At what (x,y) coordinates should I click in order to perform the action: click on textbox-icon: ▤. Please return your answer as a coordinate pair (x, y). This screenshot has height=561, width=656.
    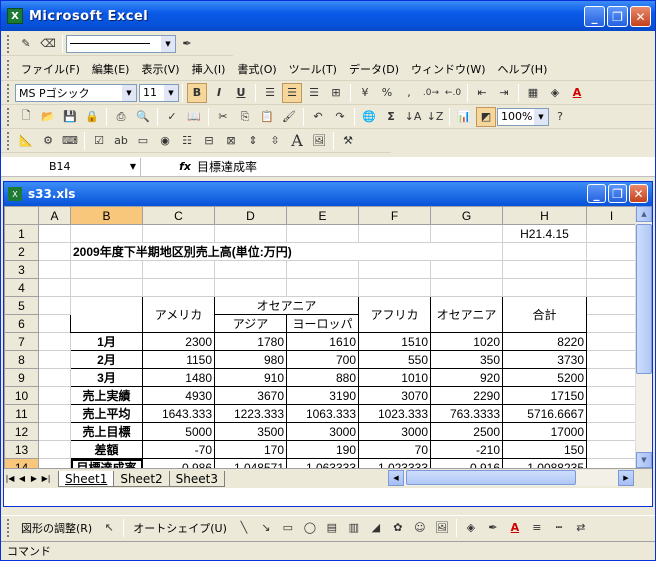
    Looking at the image, I should click on (332, 528).